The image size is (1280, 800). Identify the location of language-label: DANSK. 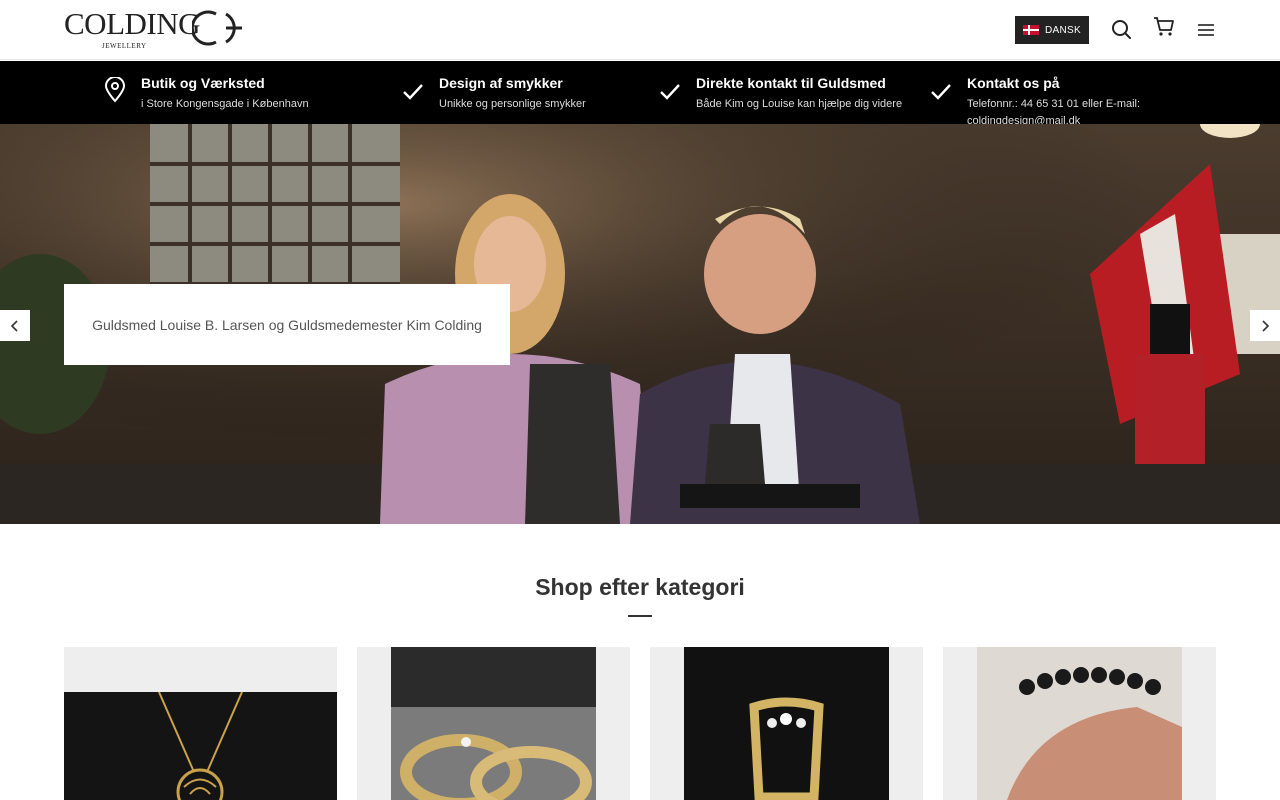
(1063, 30).